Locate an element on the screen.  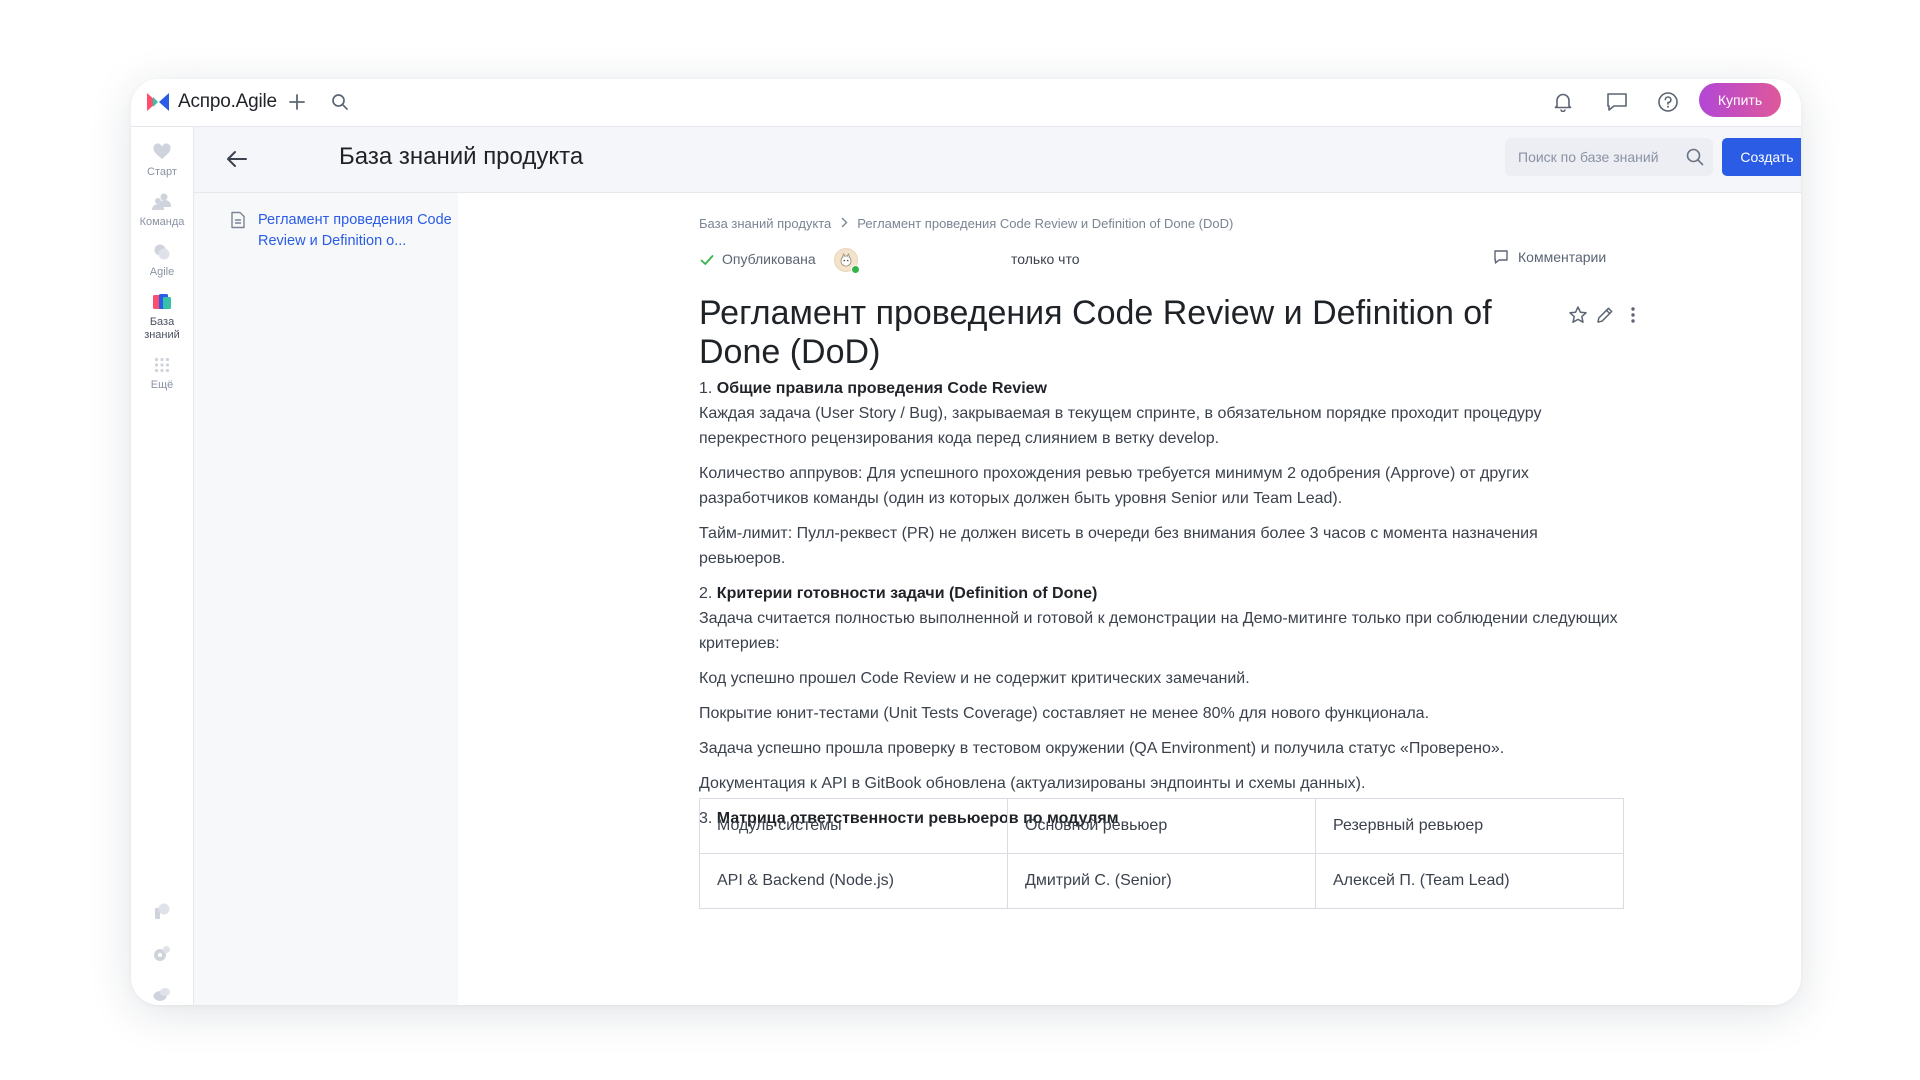
team-icon is located at coordinates (162, 202).